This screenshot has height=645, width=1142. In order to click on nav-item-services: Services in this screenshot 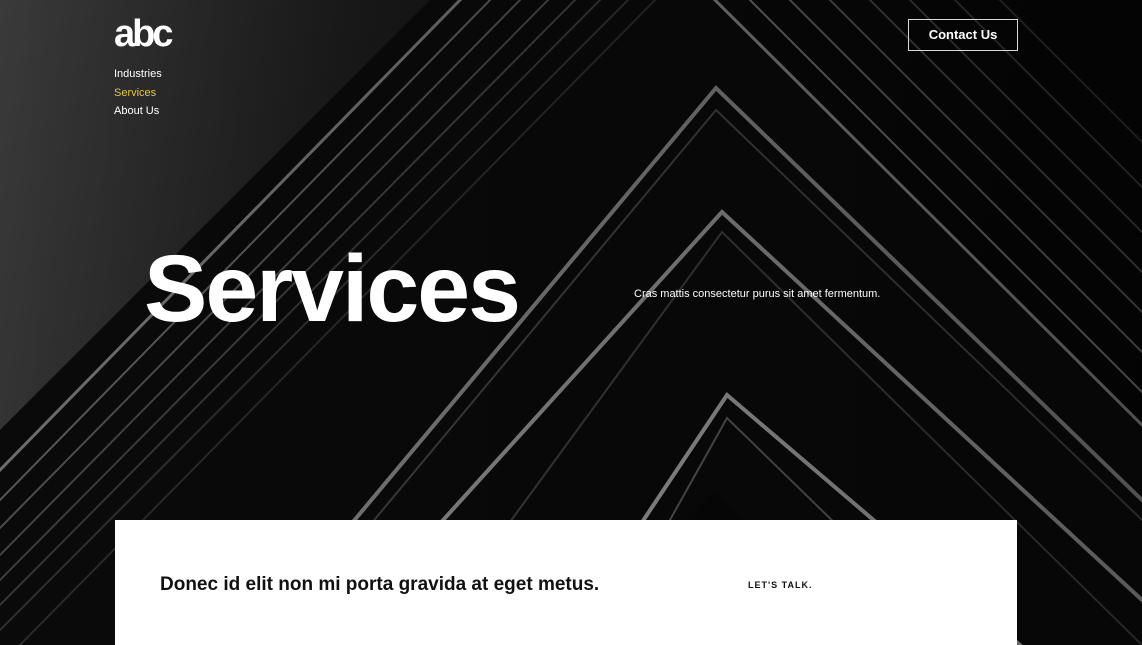, I will do `click(138, 93)`.